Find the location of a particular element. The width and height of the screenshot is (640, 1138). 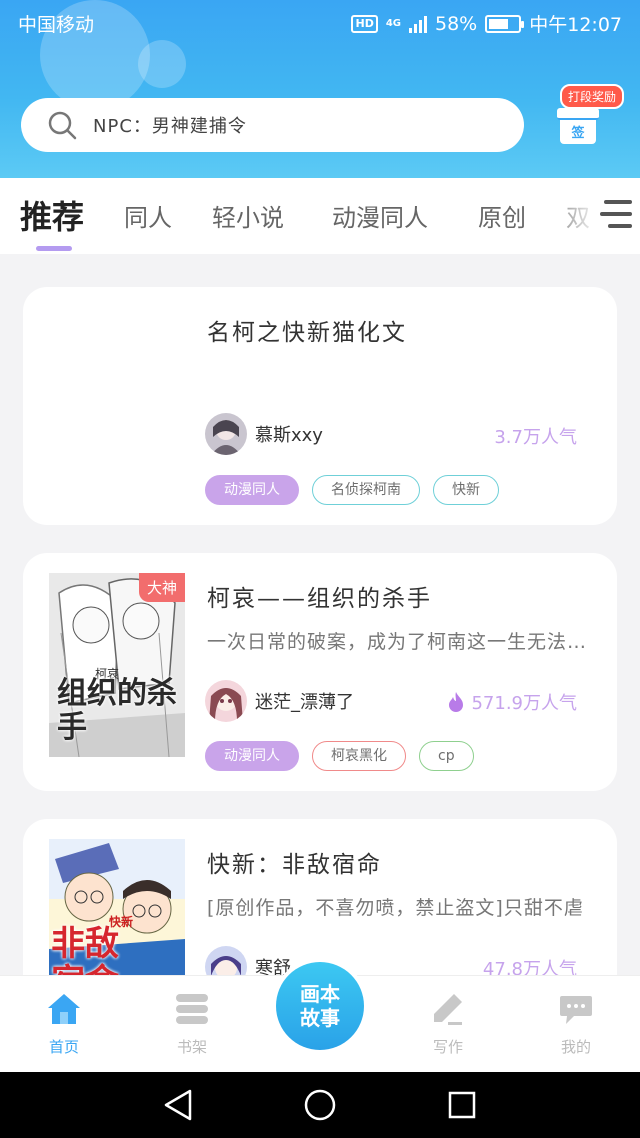

home-button-icon is located at coordinates (320, 1105).